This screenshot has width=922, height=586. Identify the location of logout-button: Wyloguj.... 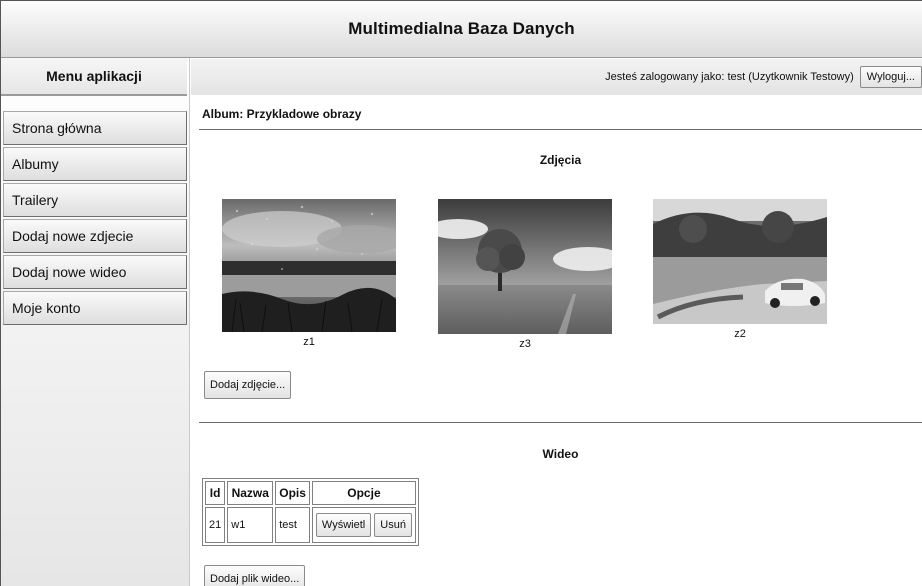
(890, 77).